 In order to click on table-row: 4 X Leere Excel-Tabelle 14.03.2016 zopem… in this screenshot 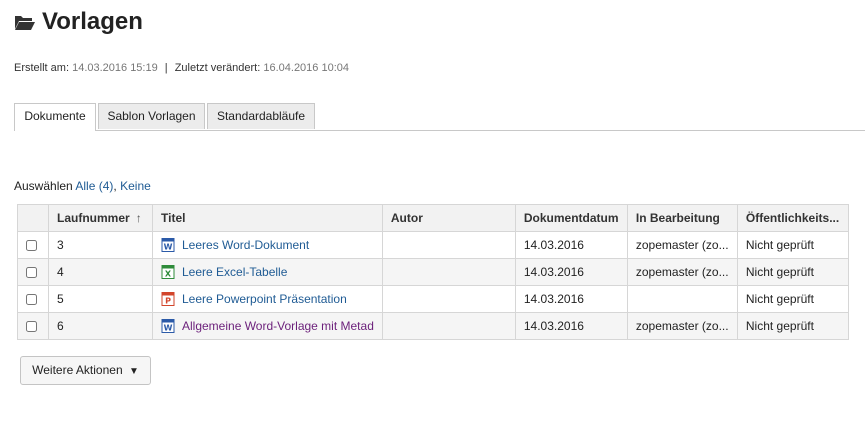, I will do `click(433, 272)`.